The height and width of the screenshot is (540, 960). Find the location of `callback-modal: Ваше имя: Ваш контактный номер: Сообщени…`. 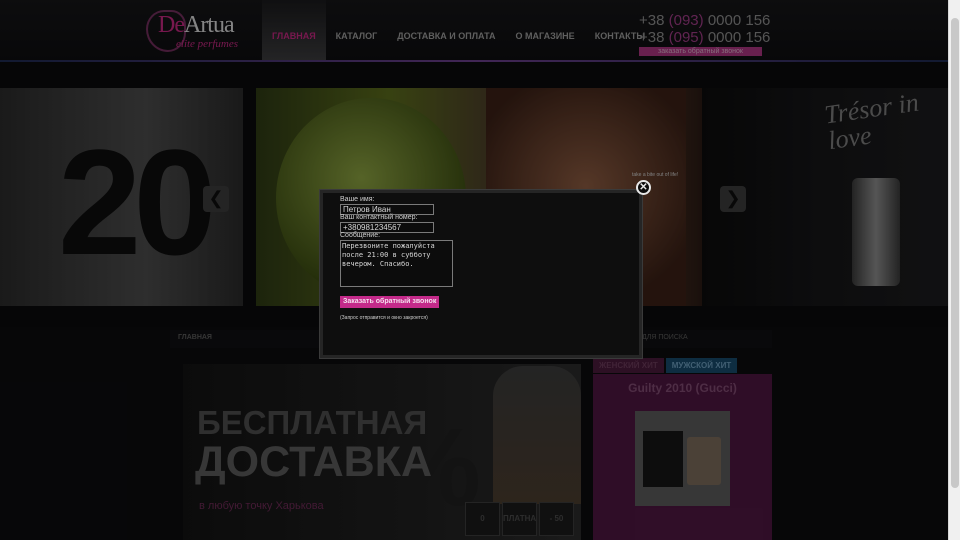

callback-modal: Ваше имя: Ваш контактный номер: Сообщени… is located at coordinates (481, 274).